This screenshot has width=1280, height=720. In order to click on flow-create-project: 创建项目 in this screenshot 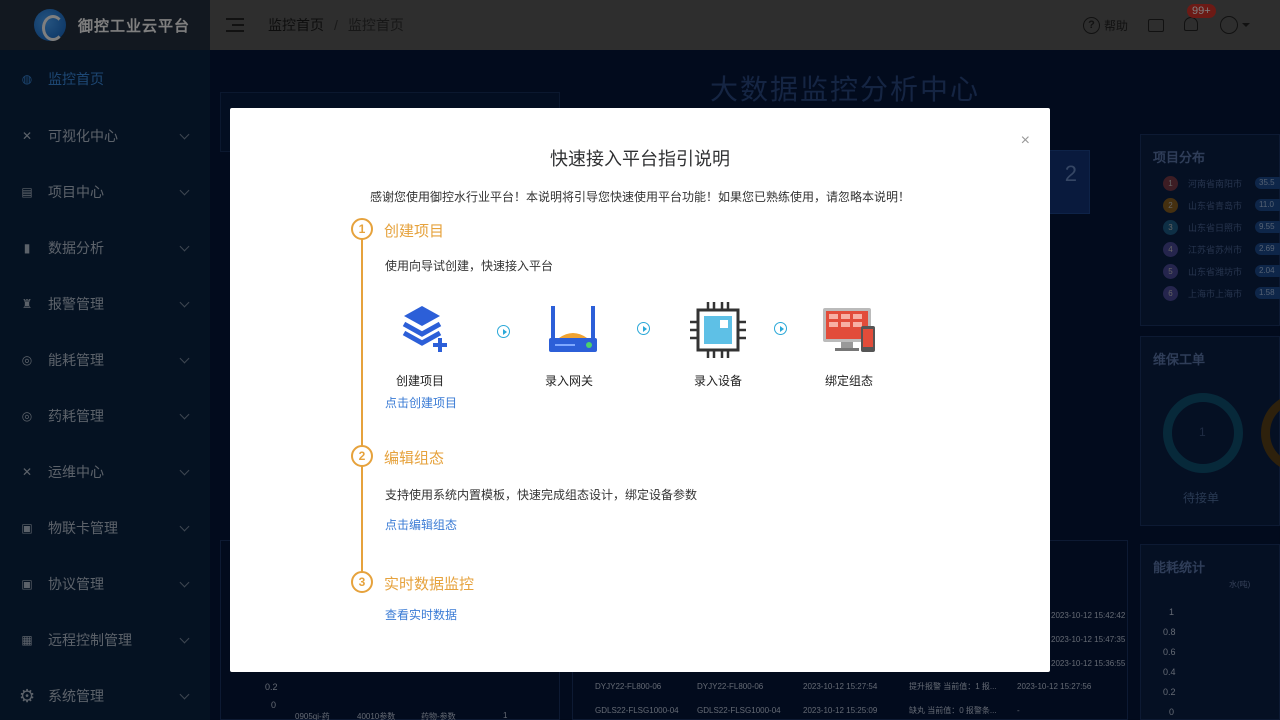, I will do `click(424, 343)`.